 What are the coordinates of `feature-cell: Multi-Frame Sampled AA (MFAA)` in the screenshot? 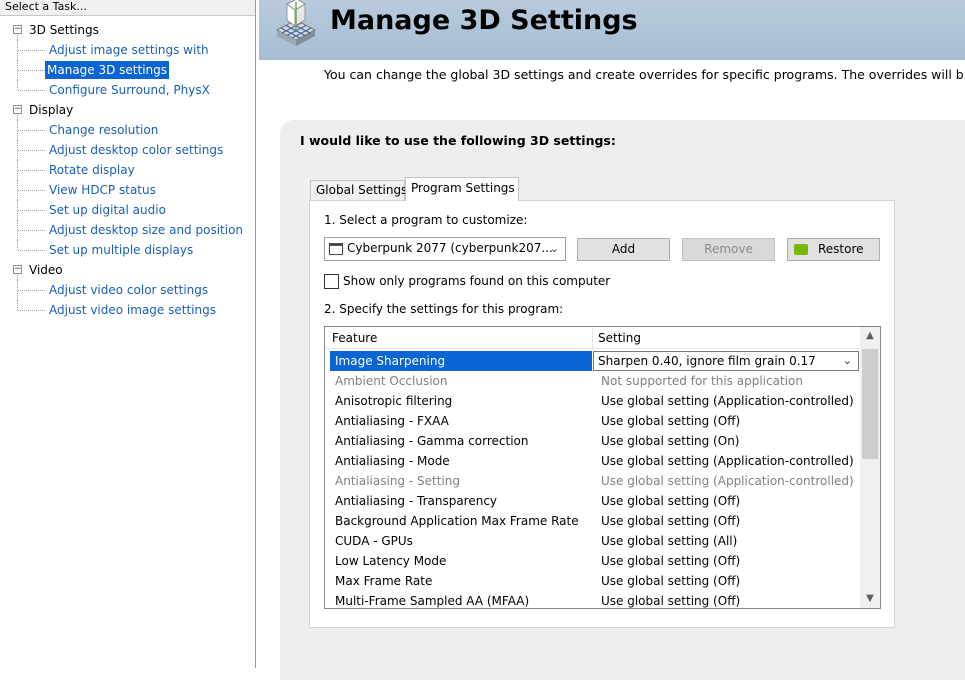 It's located at (432, 601).